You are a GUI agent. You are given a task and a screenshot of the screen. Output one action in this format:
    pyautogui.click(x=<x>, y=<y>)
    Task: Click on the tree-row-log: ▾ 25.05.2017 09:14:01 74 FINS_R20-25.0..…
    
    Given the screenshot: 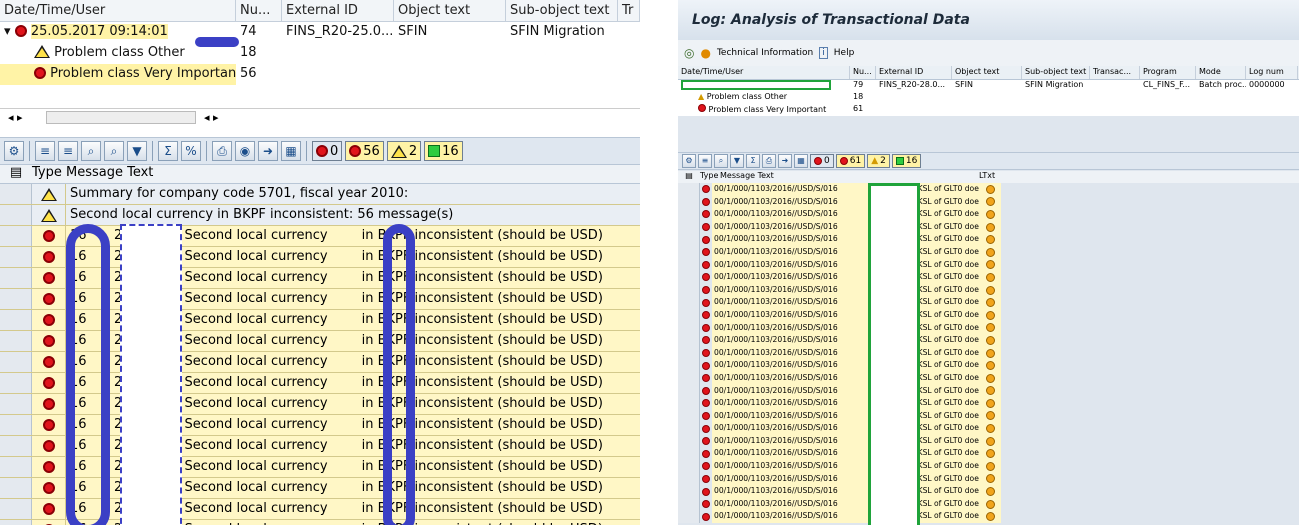 What is the action you would take?
    pyautogui.click(x=320, y=32)
    